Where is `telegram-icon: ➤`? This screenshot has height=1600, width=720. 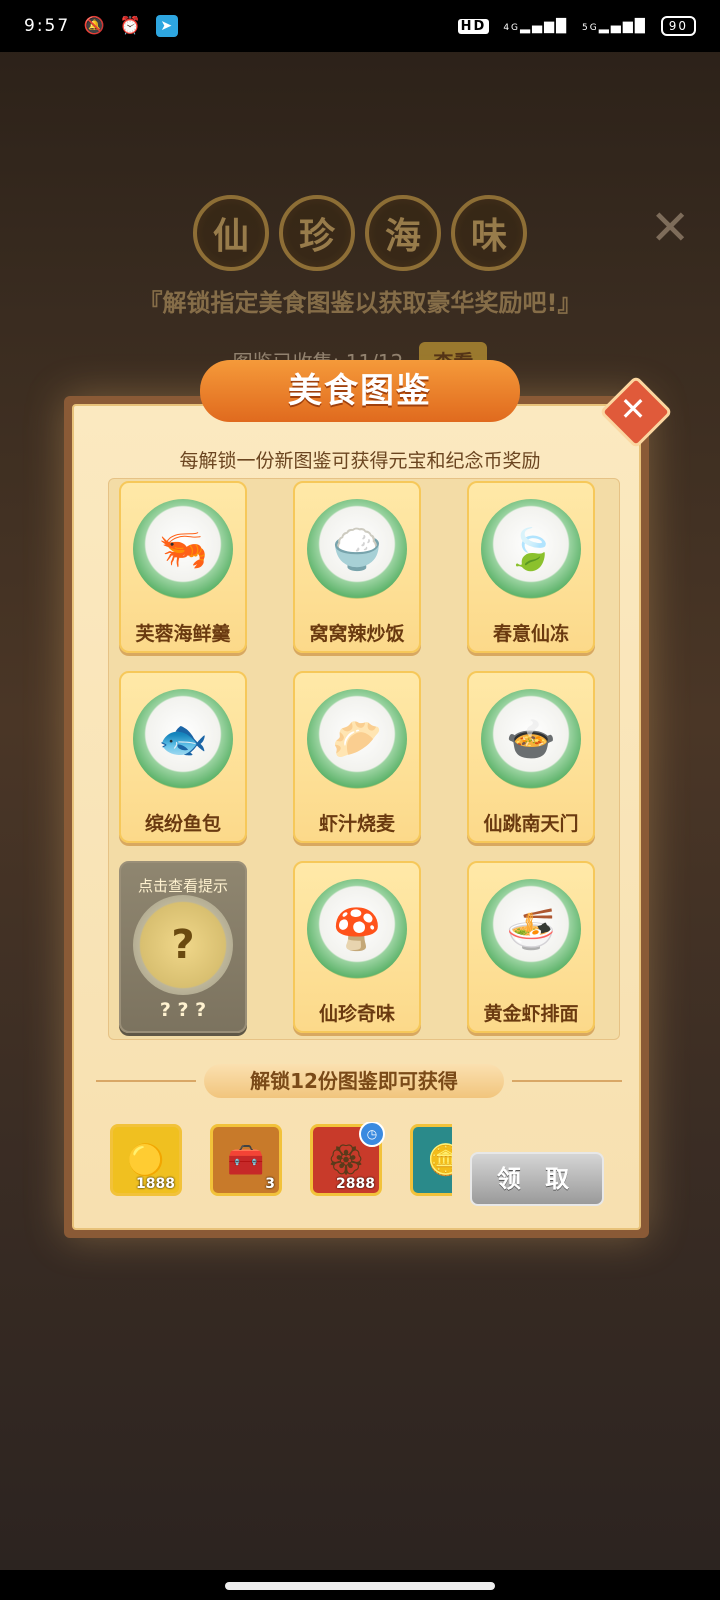 telegram-icon: ➤ is located at coordinates (167, 26).